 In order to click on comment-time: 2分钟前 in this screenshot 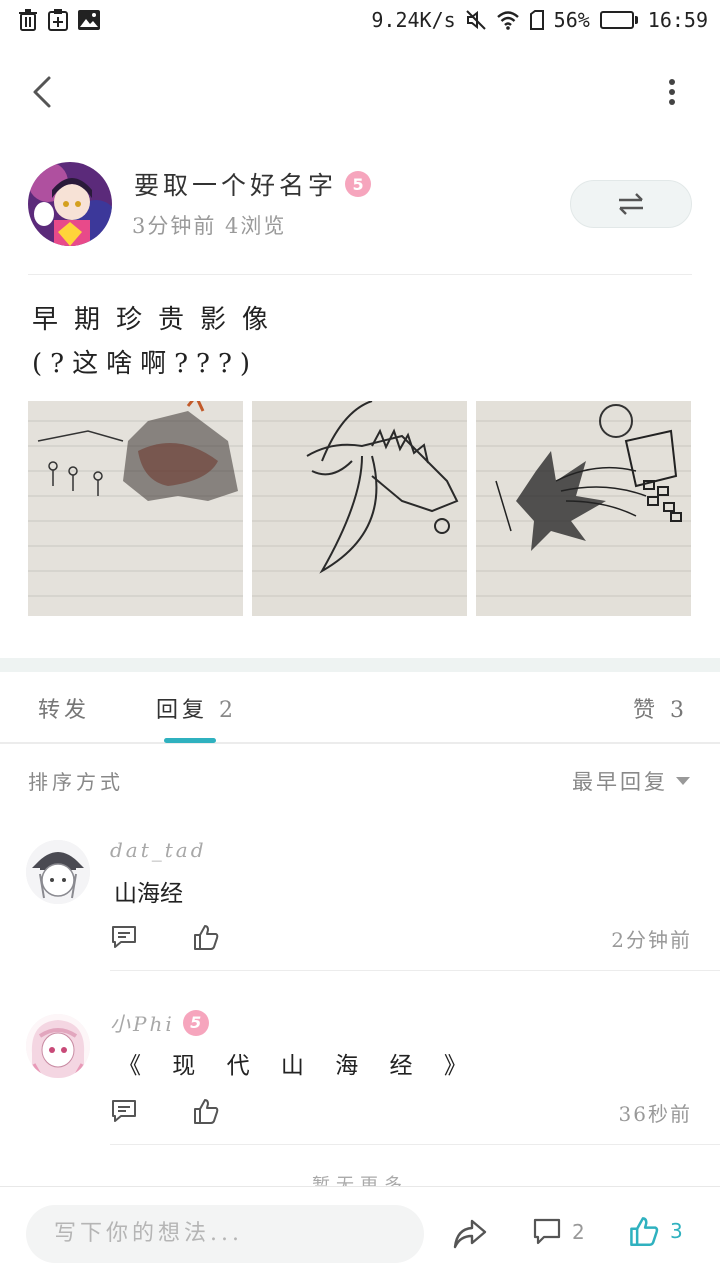, I will do `click(651, 940)`.